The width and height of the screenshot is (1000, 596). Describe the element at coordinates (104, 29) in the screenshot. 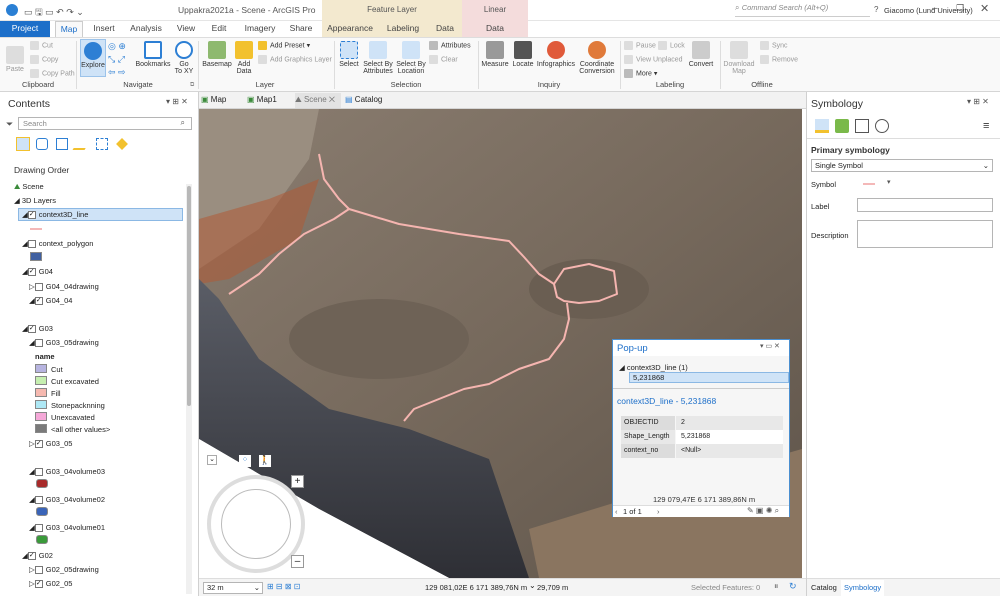

I see `tab-insert: Insert` at that location.